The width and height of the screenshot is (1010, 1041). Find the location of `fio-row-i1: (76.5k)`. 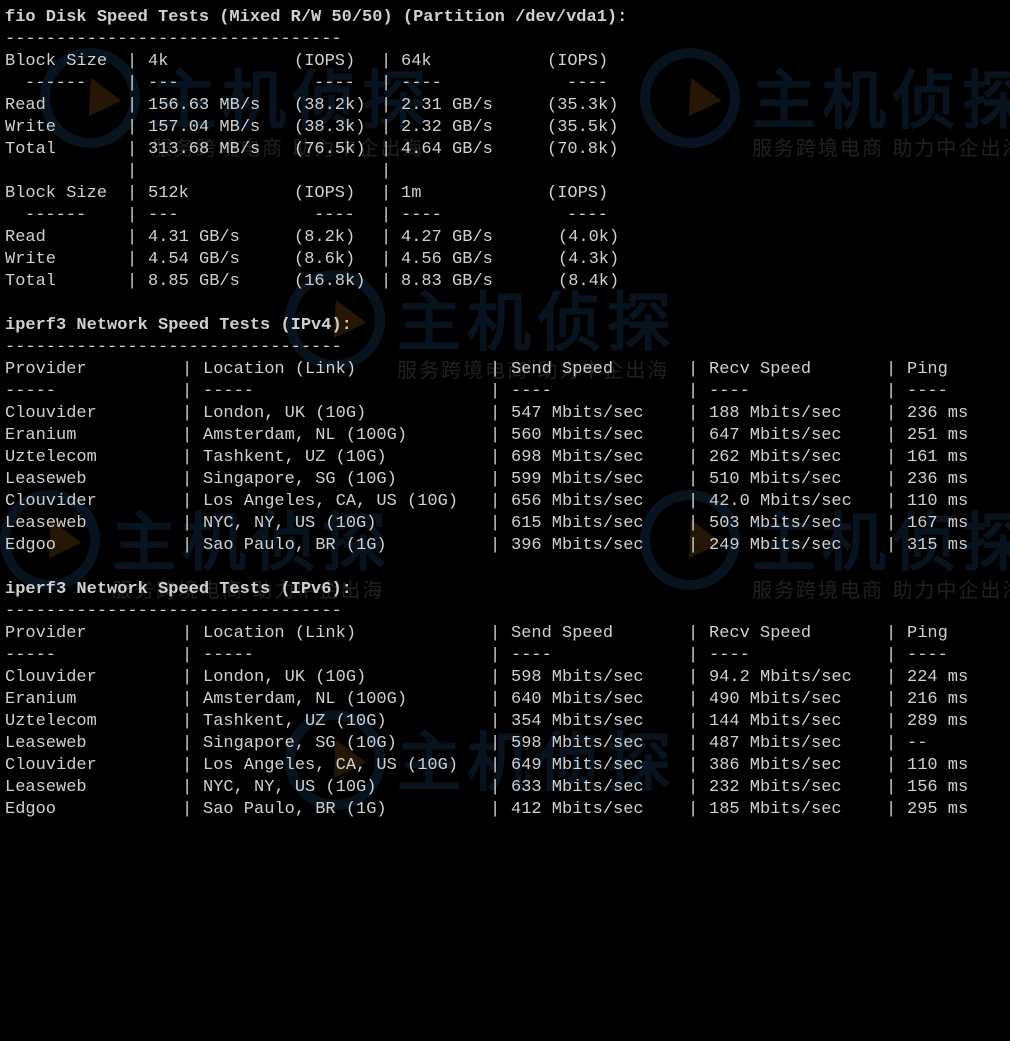

fio-row-i1: (76.5k) is located at coordinates (330, 149).